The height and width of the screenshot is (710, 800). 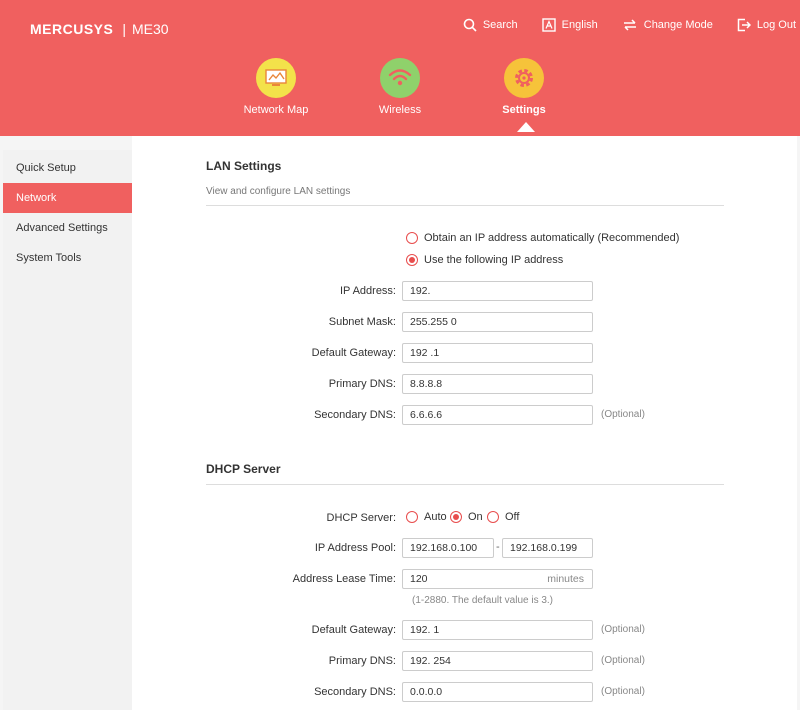 I want to click on language-select: English, so click(x=569, y=25).